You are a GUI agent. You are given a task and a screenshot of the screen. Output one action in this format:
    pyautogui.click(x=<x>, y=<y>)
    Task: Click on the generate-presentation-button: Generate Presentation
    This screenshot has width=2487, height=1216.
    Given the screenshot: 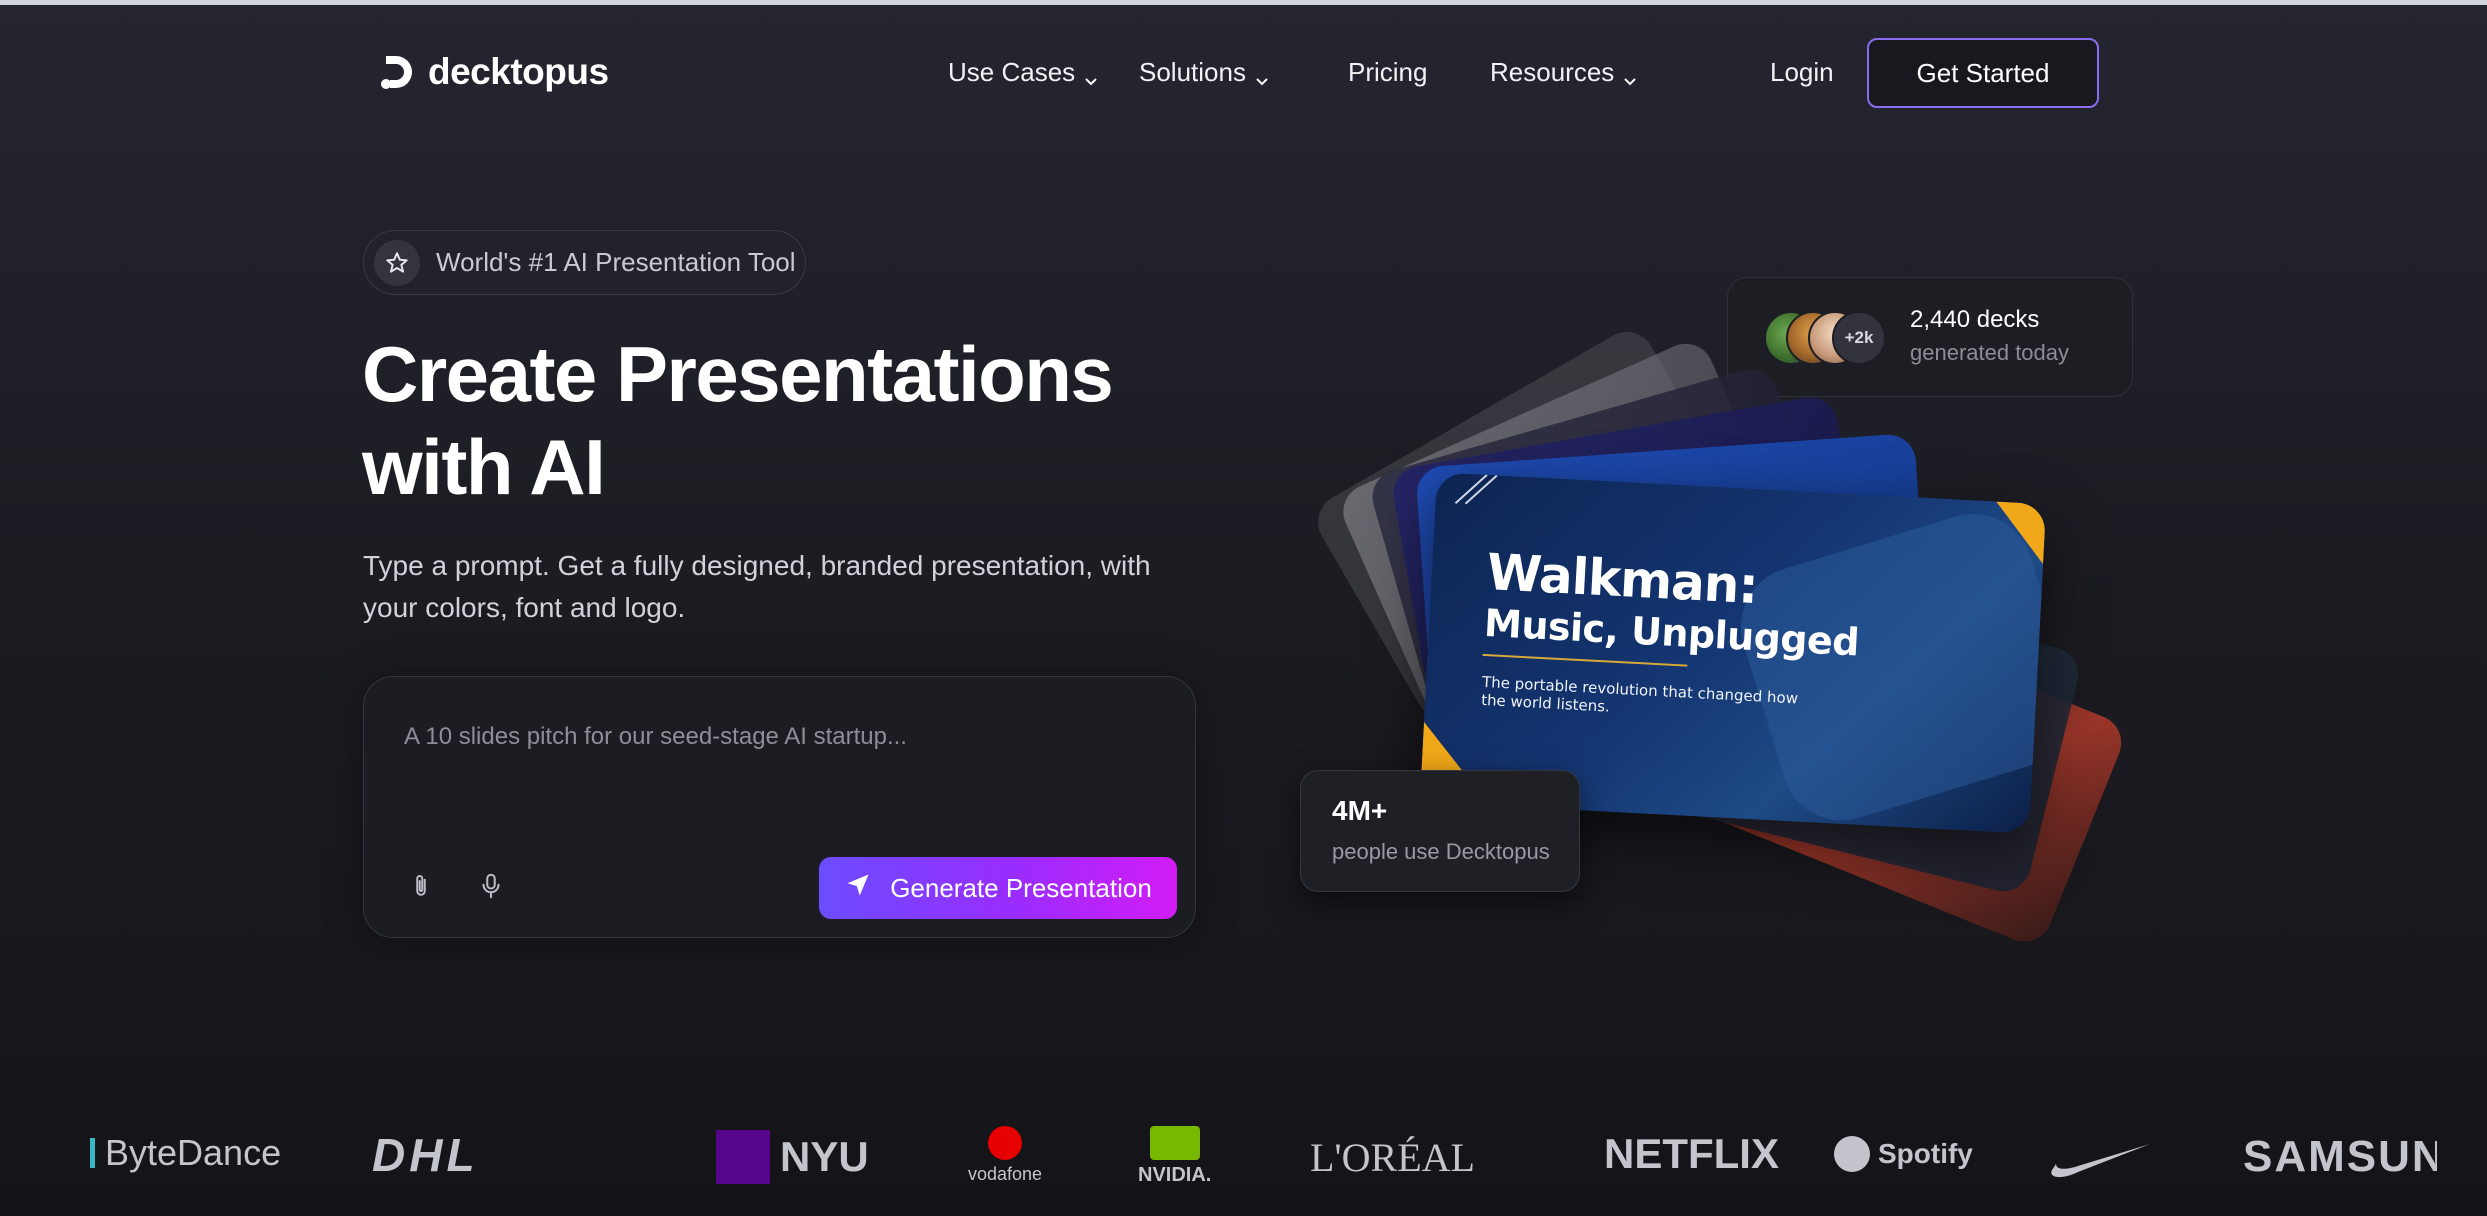 What is the action you would take?
    pyautogui.click(x=998, y=888)
    